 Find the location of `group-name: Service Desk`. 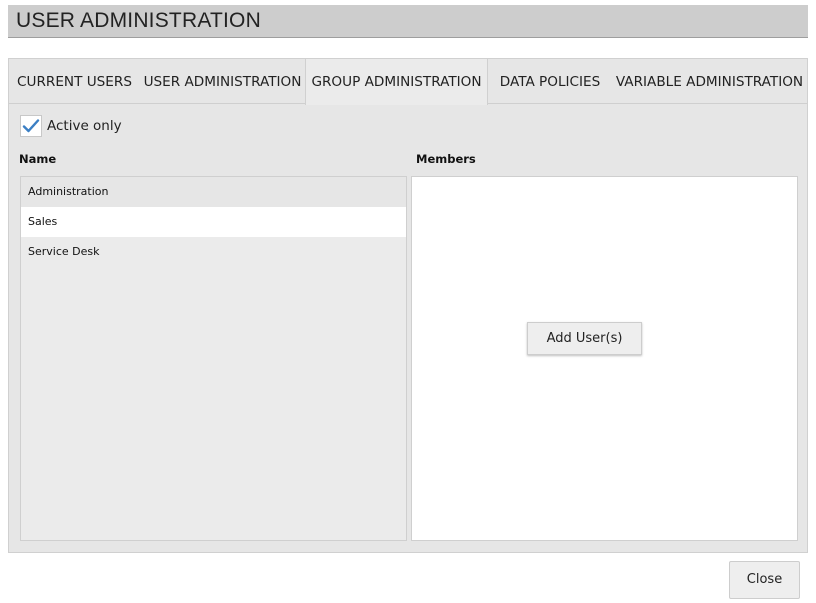

group-name: Service Desk is located at coordinates (64, 251).